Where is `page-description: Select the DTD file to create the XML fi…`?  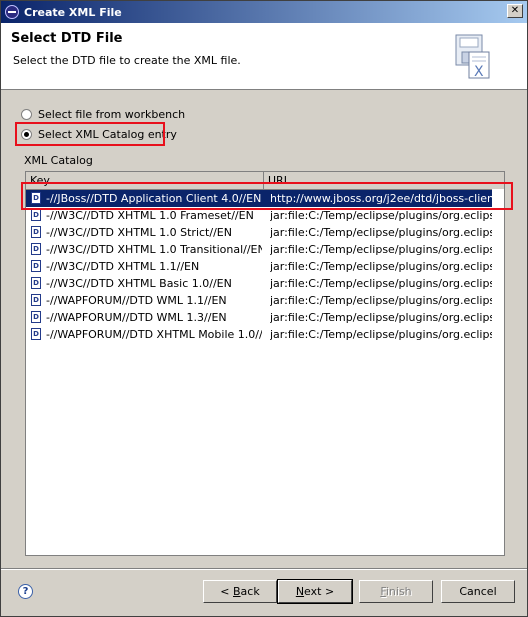 page-description: Select the DTD file to create the XML fi… is located at coordinates (127, 60).